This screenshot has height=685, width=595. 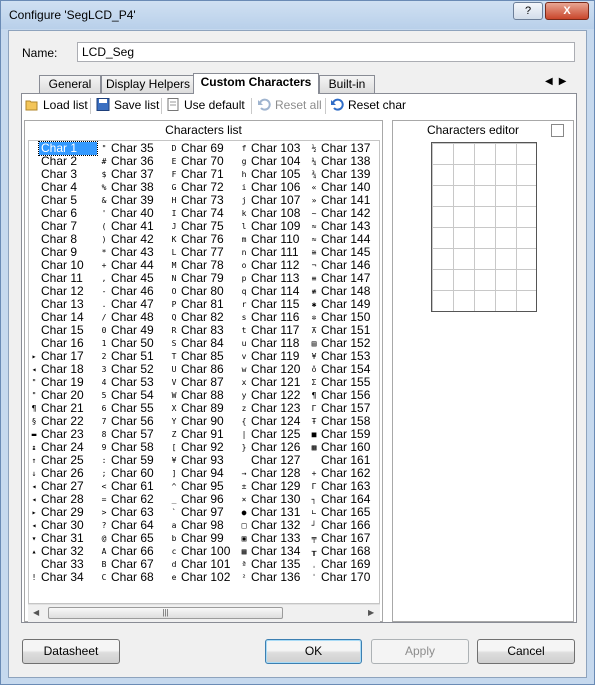 What do you see at coordinates (31, 105) in the screenshot?
I see `folder-icon` at bounding box center [31, 105].